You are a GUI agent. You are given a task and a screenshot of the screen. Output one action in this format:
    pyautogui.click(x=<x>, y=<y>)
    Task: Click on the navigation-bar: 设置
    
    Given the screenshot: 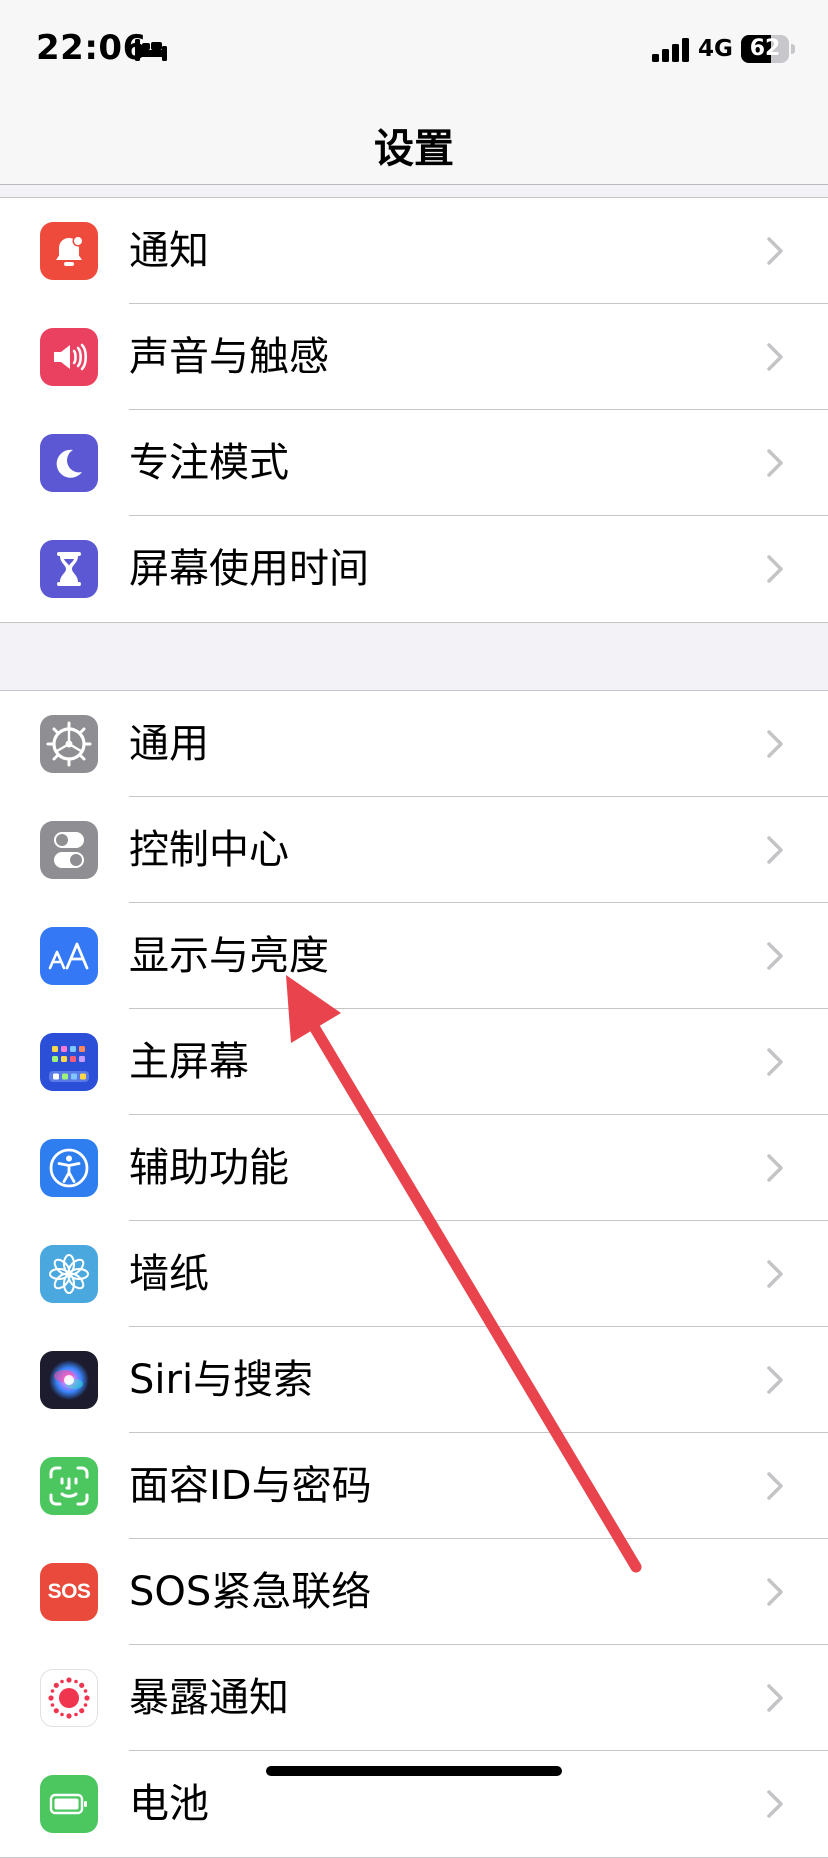 What is the action you would take?
    pyautogui.click(x=414, y=142)
    